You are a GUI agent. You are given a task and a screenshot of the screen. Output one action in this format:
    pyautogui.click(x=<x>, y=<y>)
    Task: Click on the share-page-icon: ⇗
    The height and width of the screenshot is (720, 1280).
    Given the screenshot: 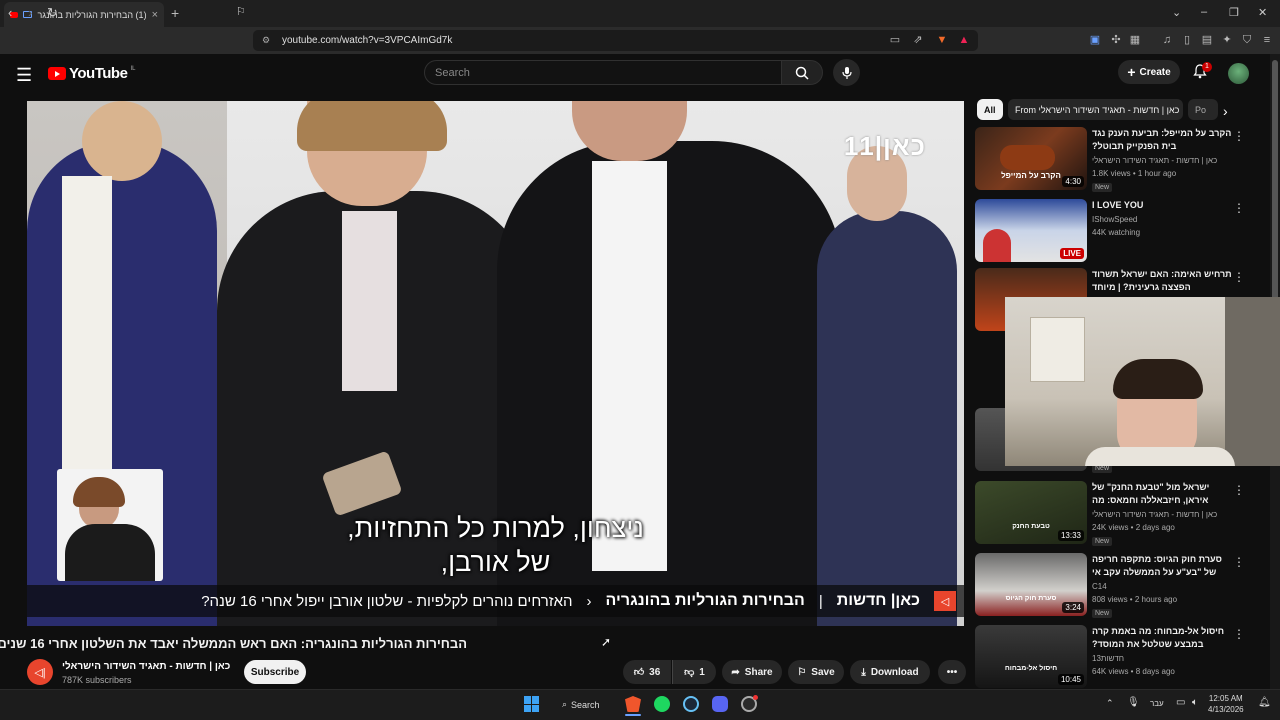 What is the action you would take?
    pyautogui.click(x=918, y=40)
    